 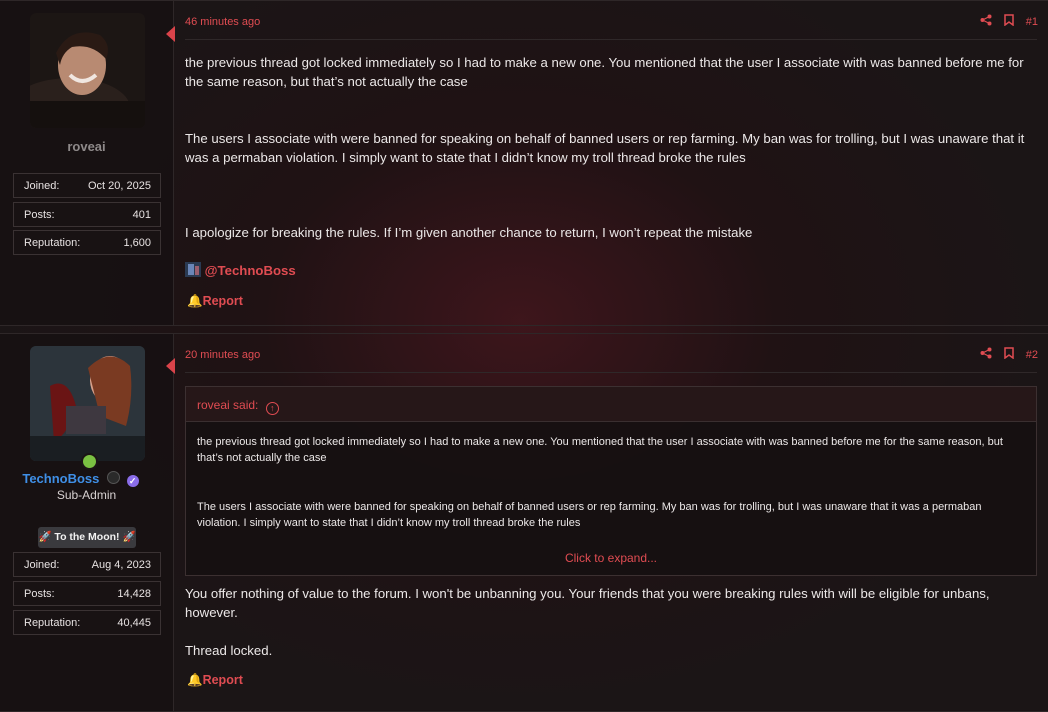 I want to click on quote-author: roveai said: ↑, so click(x=238, y=406).